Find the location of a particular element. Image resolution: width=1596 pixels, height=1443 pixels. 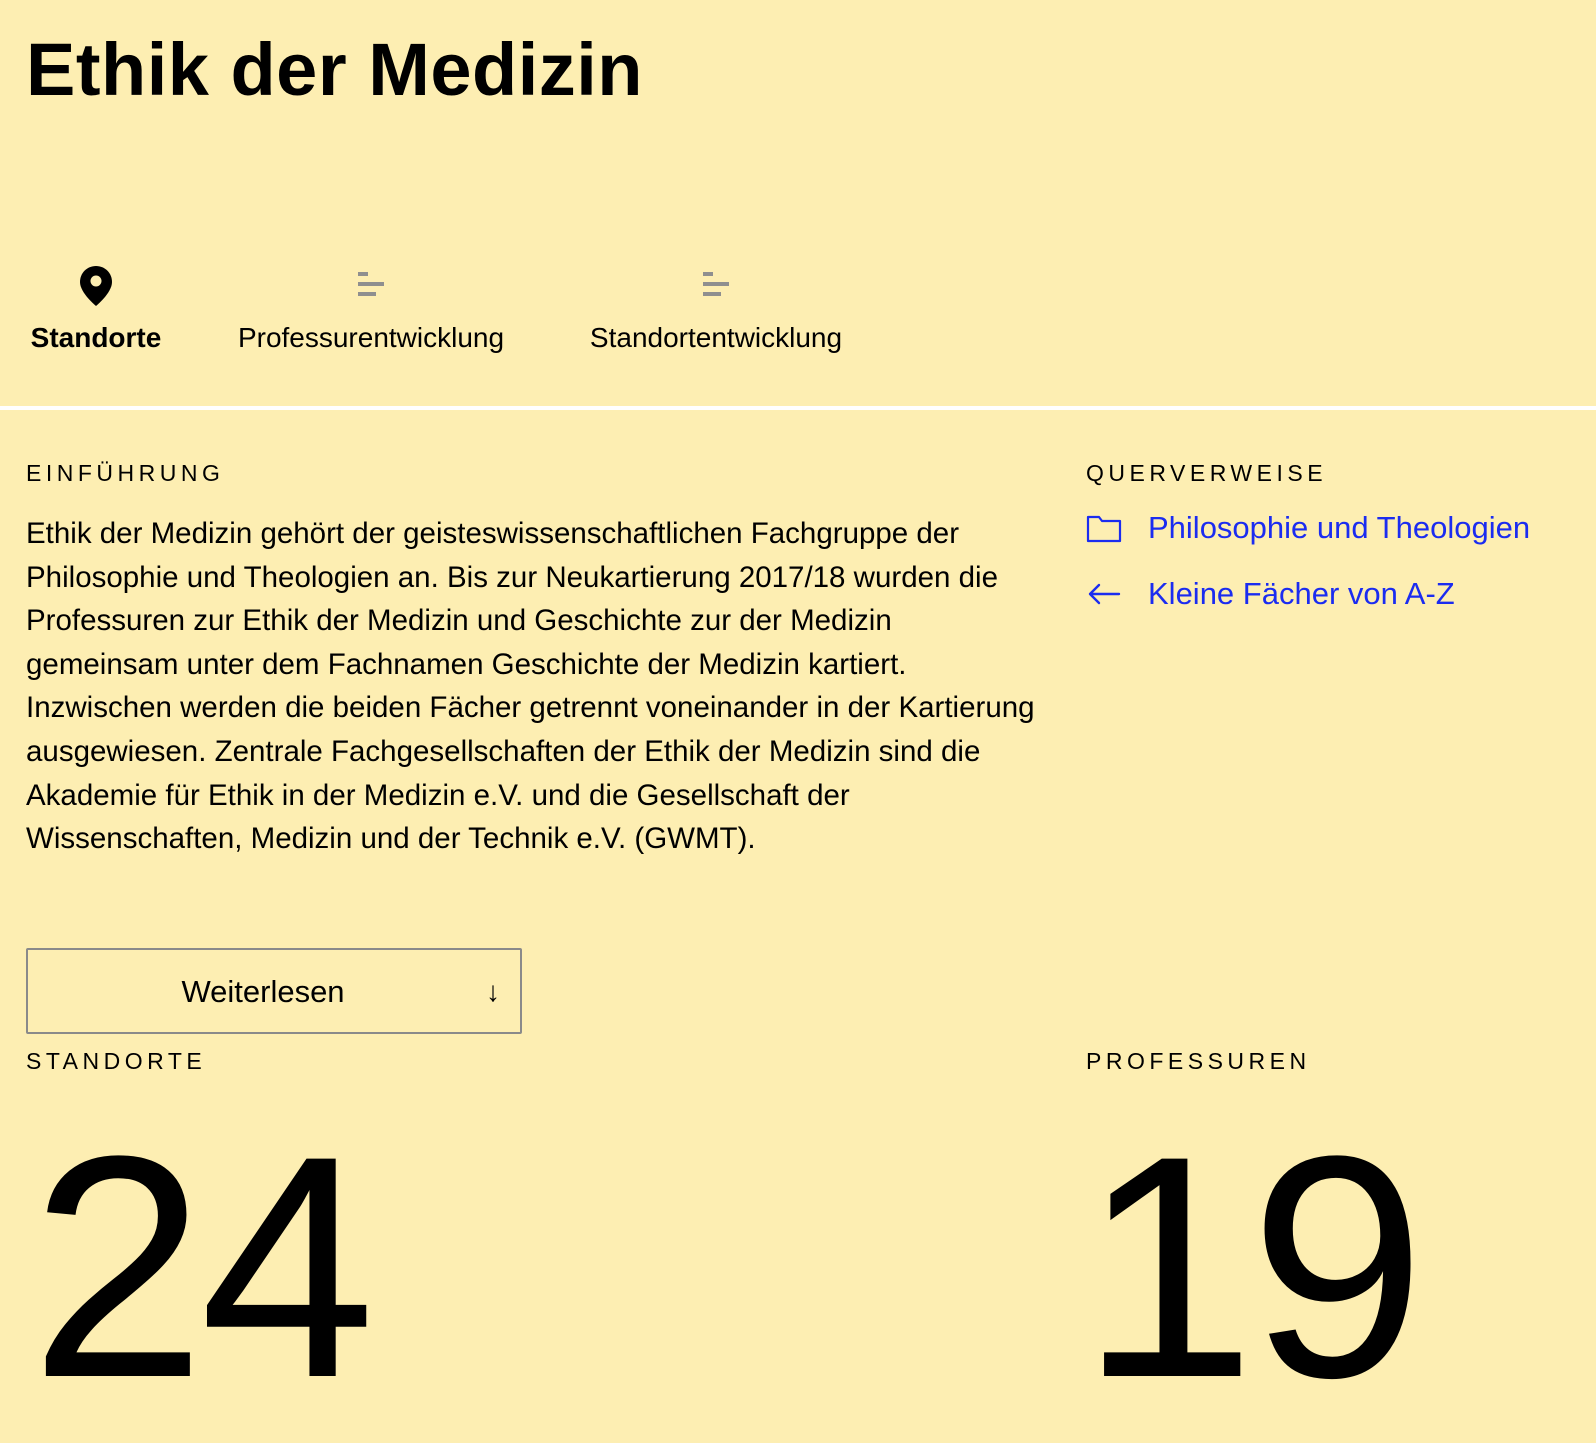

page-title: Ethik der Medizin is located at coordinates (335, 69).